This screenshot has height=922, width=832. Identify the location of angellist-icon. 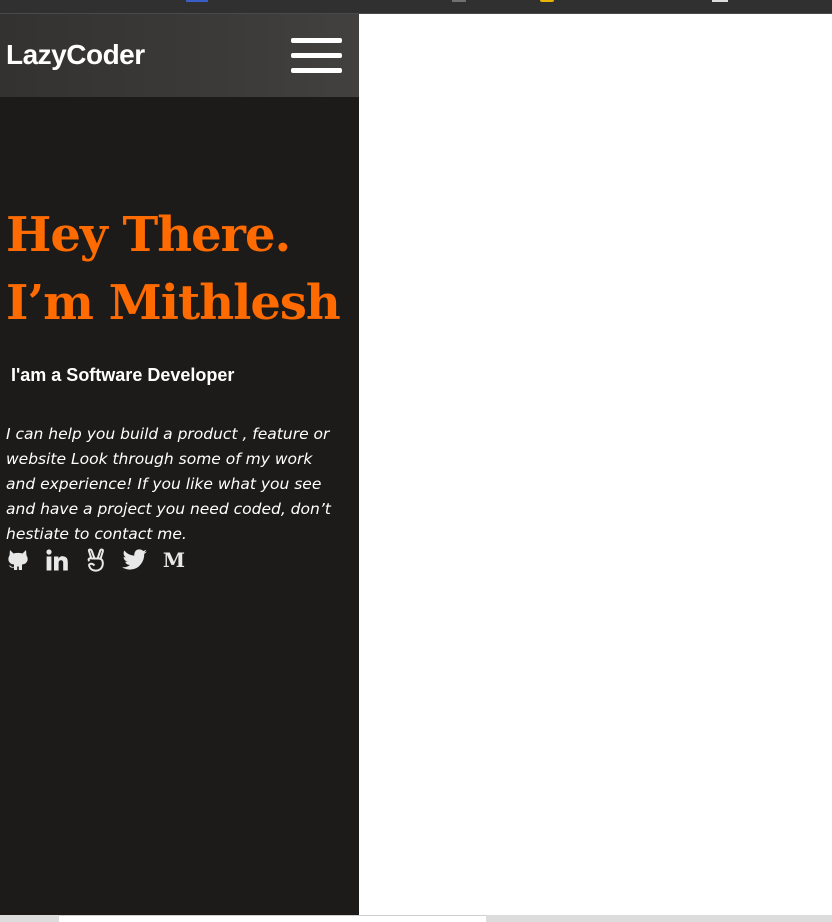
(95, 560).